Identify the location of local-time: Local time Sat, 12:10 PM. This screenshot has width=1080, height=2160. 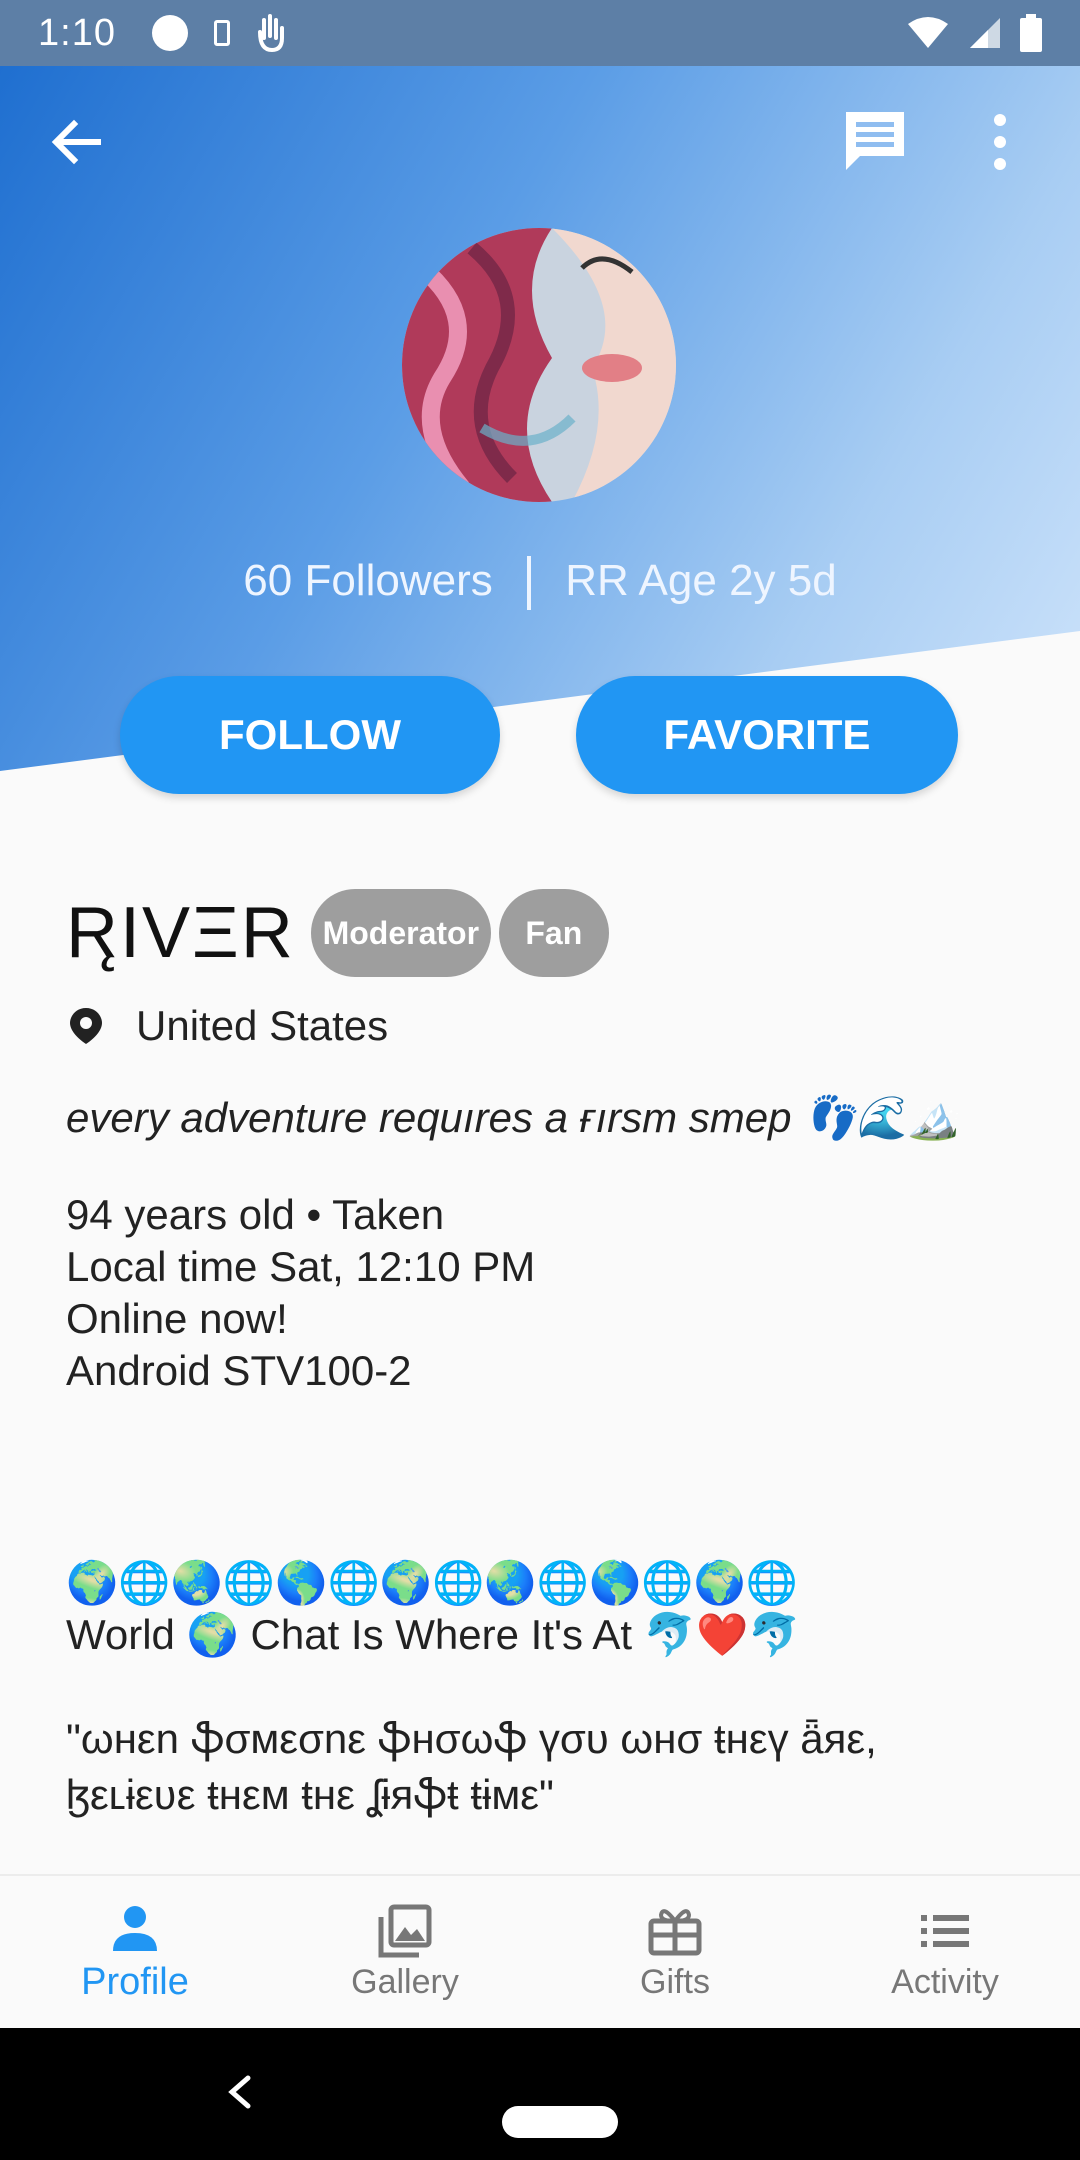
(301, 1266).